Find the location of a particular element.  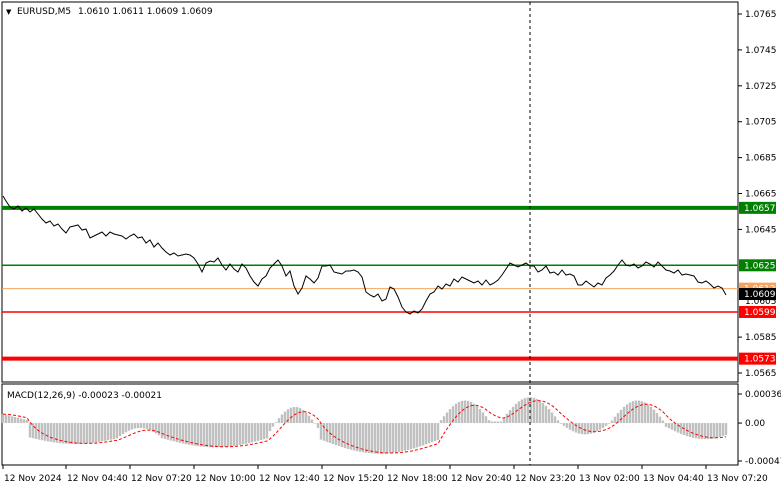

time-tick-label: 12 Nov 23:20 is located at coordinates (545, 479).